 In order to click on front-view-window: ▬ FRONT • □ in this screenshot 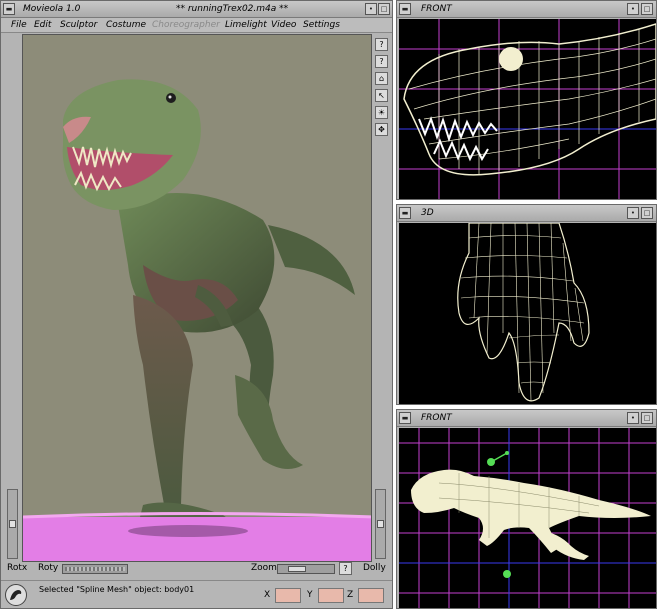, I will do `click(526, 100)`.